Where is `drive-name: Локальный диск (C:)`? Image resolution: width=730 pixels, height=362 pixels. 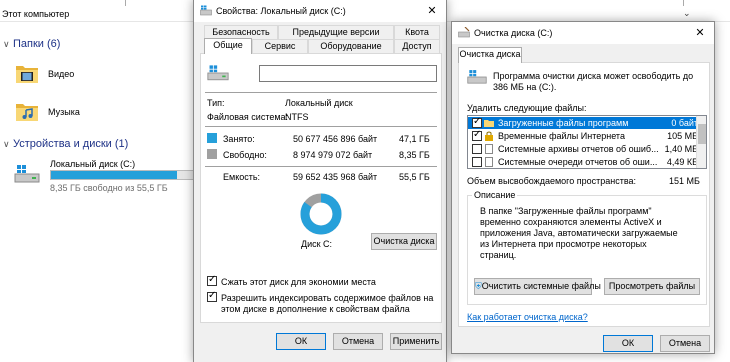
drive-name: Локальный диск (C:) is located at coordinates (93, 164).